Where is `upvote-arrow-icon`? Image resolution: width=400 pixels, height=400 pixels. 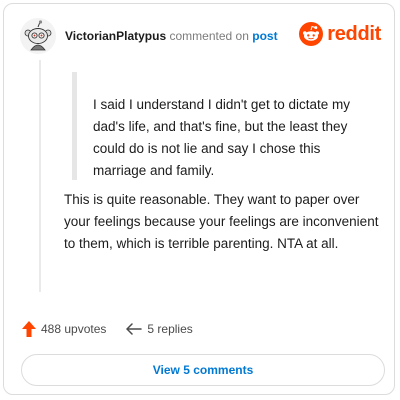 upvote-arrow-icon is located at coordinates (29, 329).